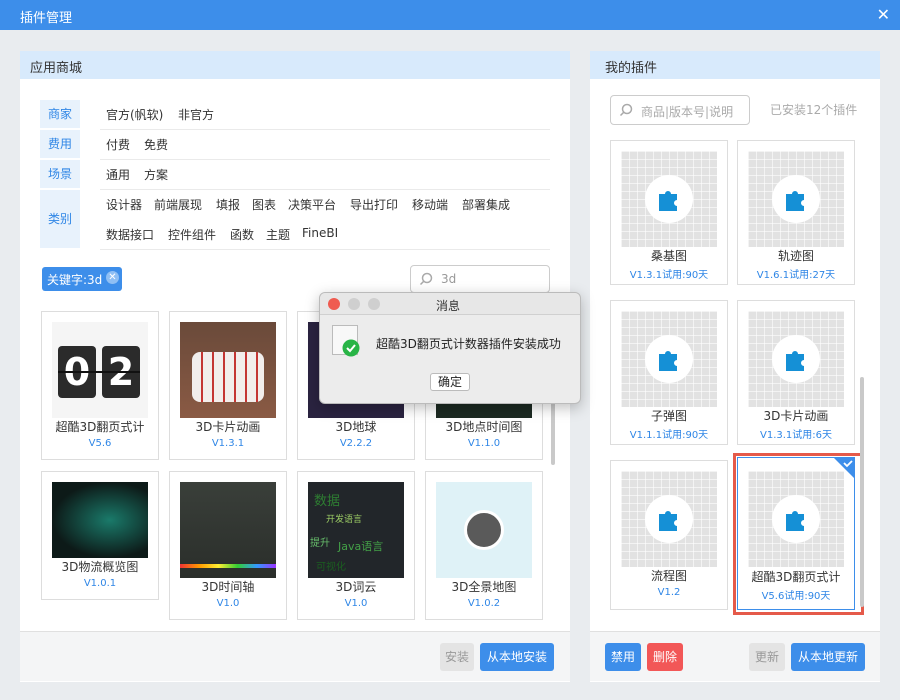 Image resolution: width=900 pixels, height=700 pixels. I want to click on wordcloud-word: Java语言, so click(361, 546).